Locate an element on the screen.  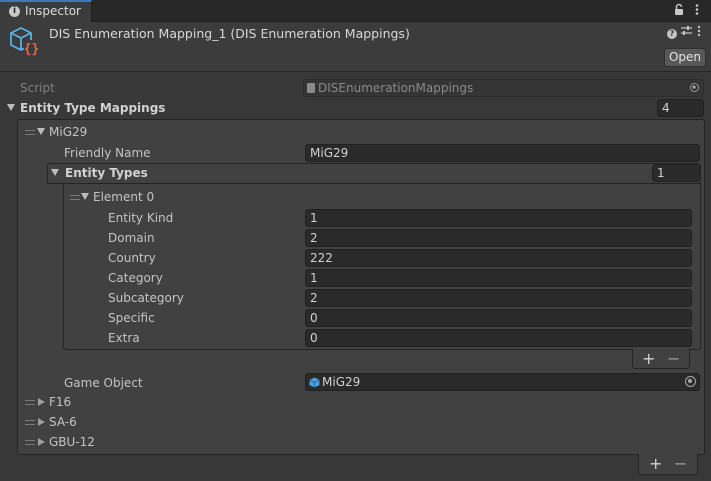
help-icon: ? is located at coordinates (672, 34).